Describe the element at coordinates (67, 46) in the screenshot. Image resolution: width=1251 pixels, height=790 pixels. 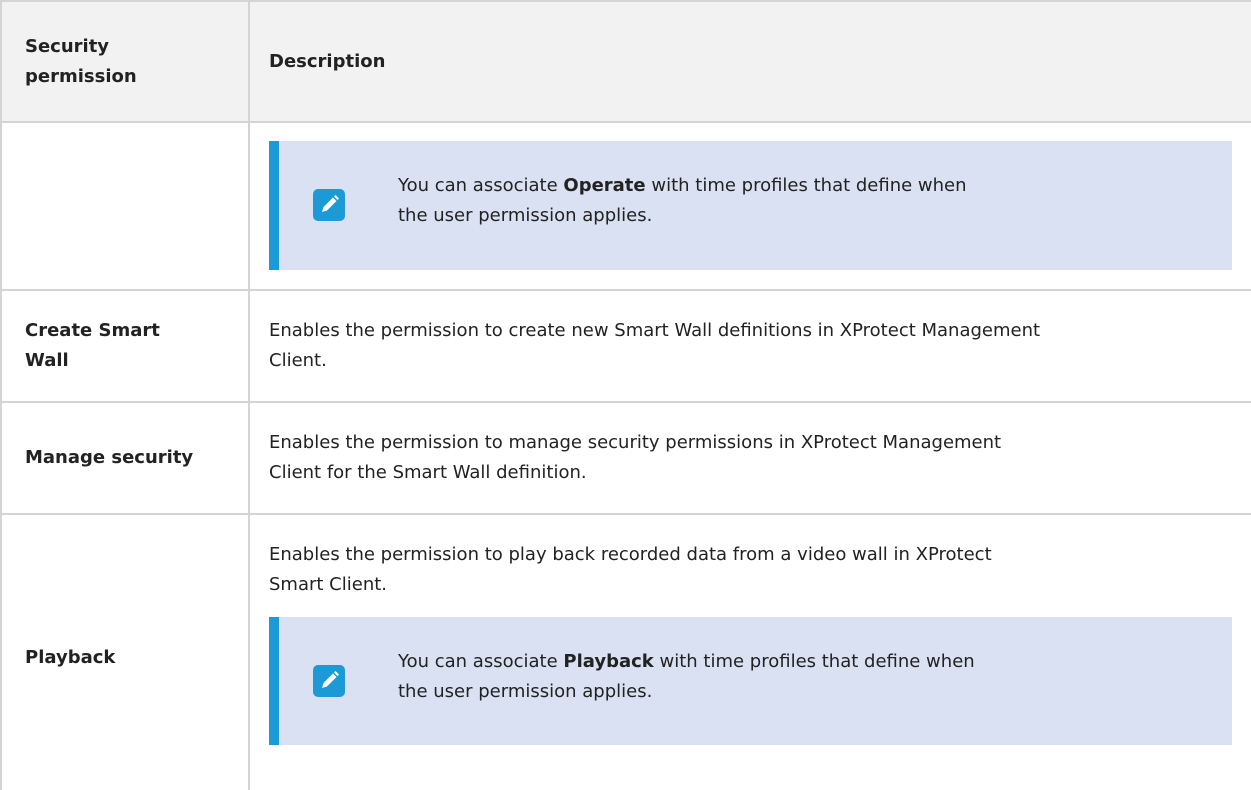
I see `header-col1-line1: Security` at that location.